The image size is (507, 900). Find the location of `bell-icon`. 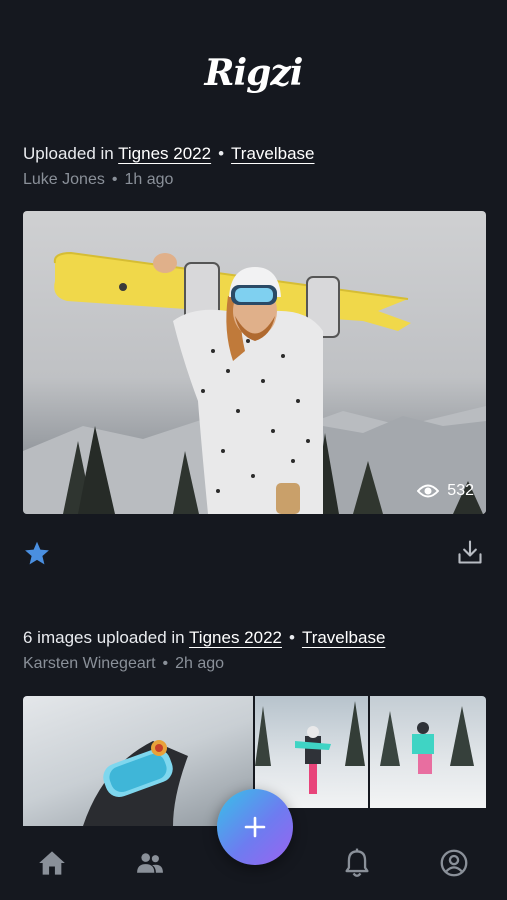

bell-icon is located at coordinates (357, 863).